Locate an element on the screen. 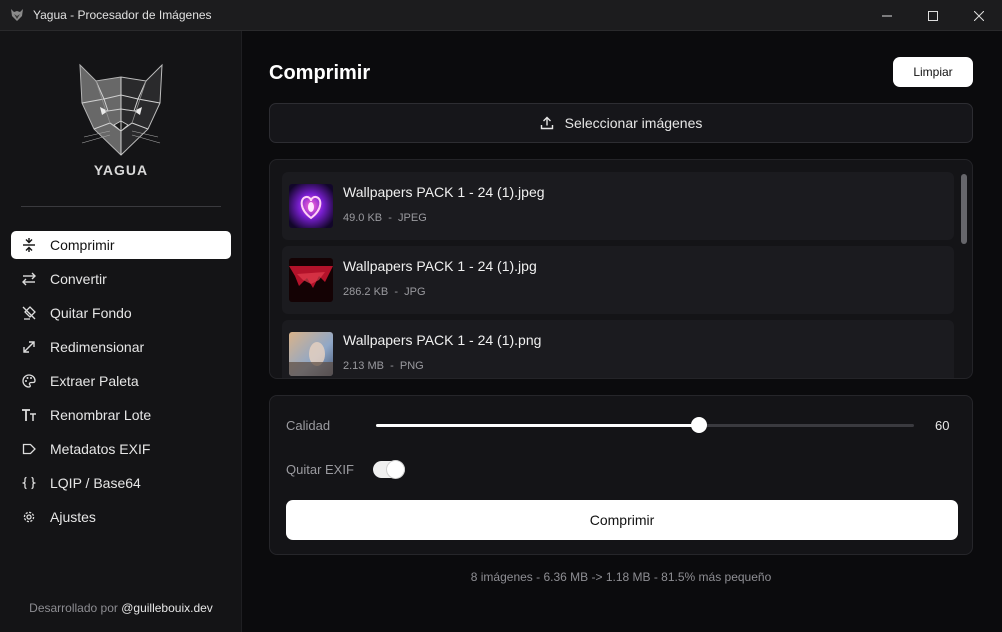  sidebar-item-label: Renombrar Lote is located at coordinates (101, 415).